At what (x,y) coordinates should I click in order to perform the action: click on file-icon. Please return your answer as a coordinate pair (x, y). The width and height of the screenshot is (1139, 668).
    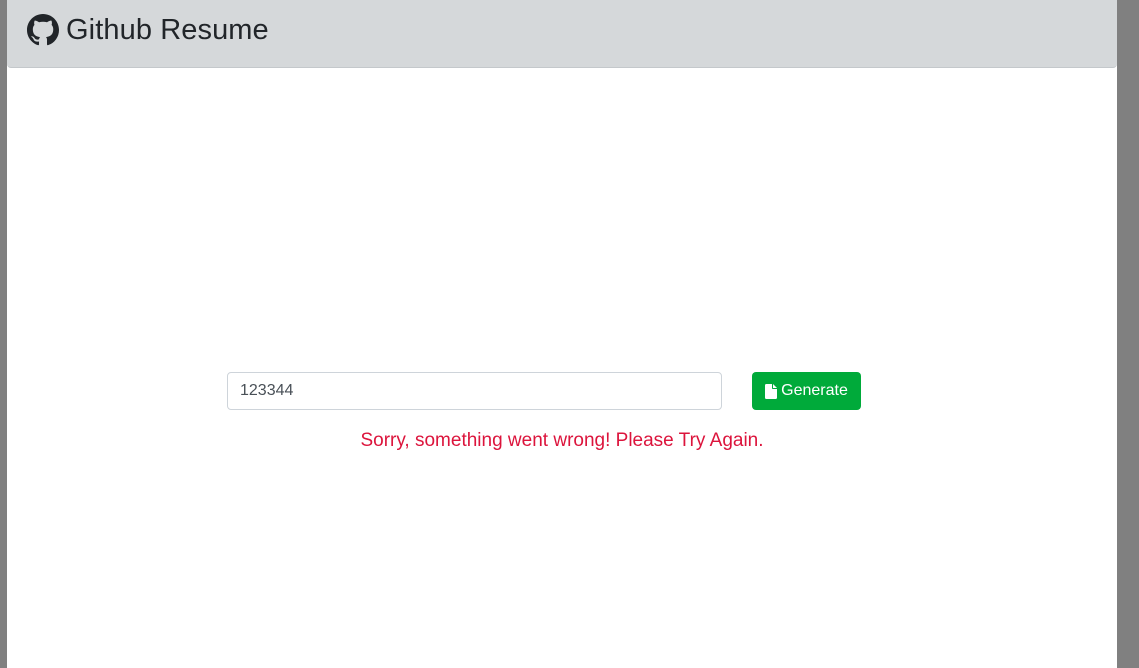
    Looking at the image, I should click on (771, 391).